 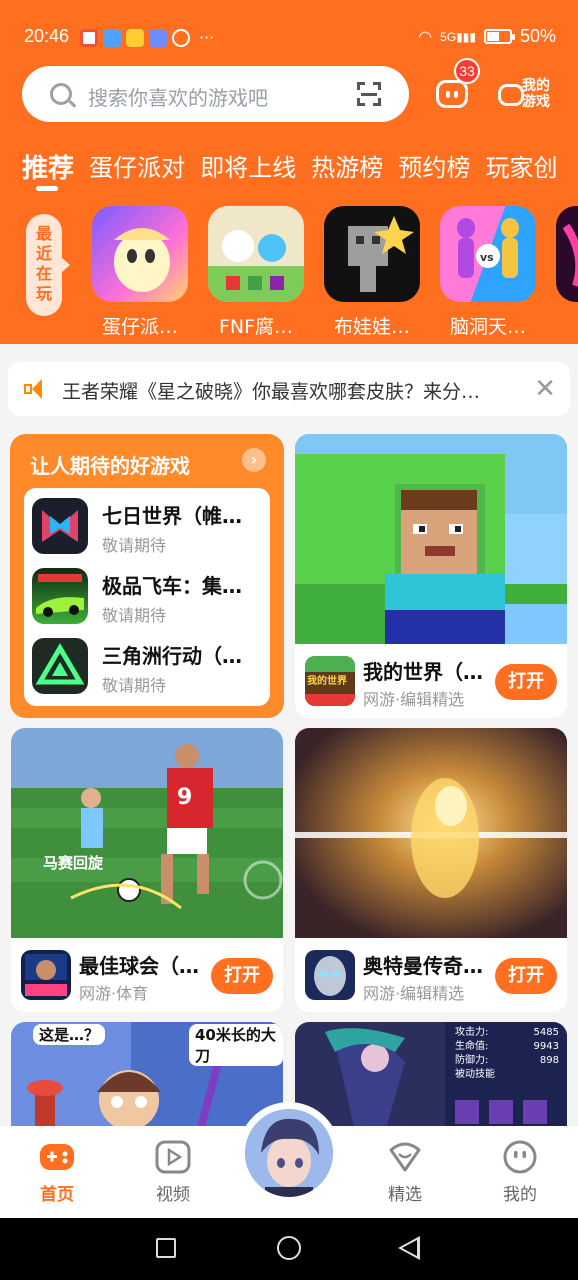 I want to click on recent-game: 狂, so click(x=566, y=271).